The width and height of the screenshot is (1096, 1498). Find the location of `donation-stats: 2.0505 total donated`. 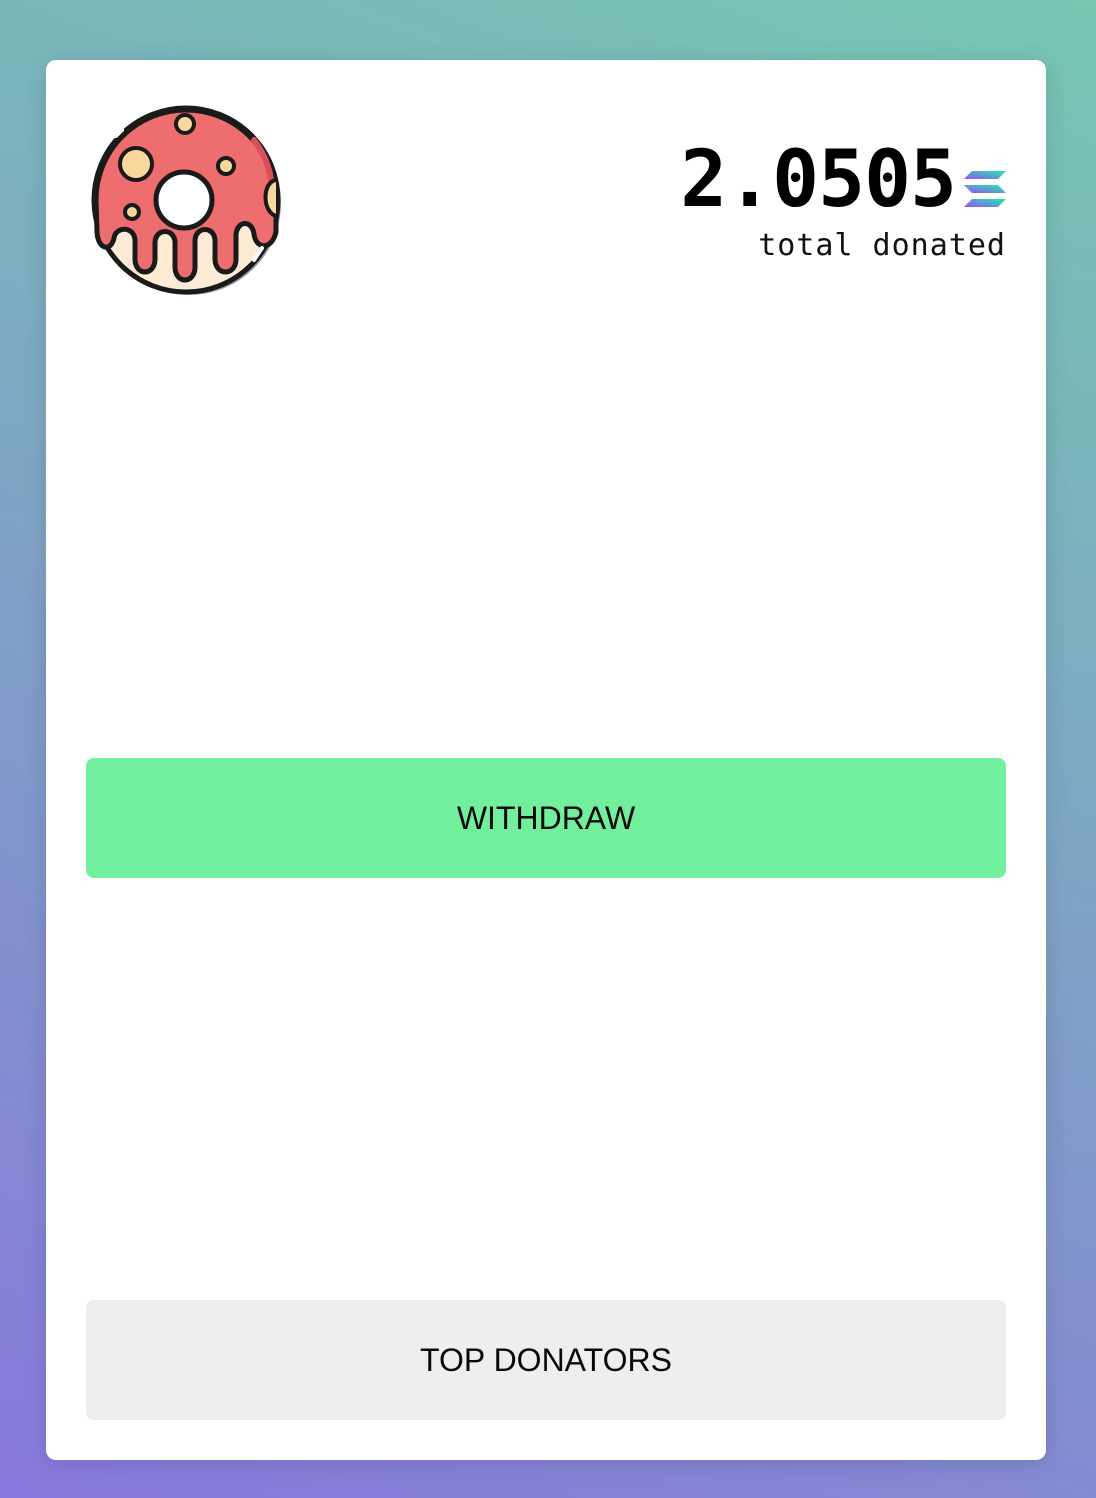

donation-stats: 2.0505 total donated is located at coordinates (843, 200).